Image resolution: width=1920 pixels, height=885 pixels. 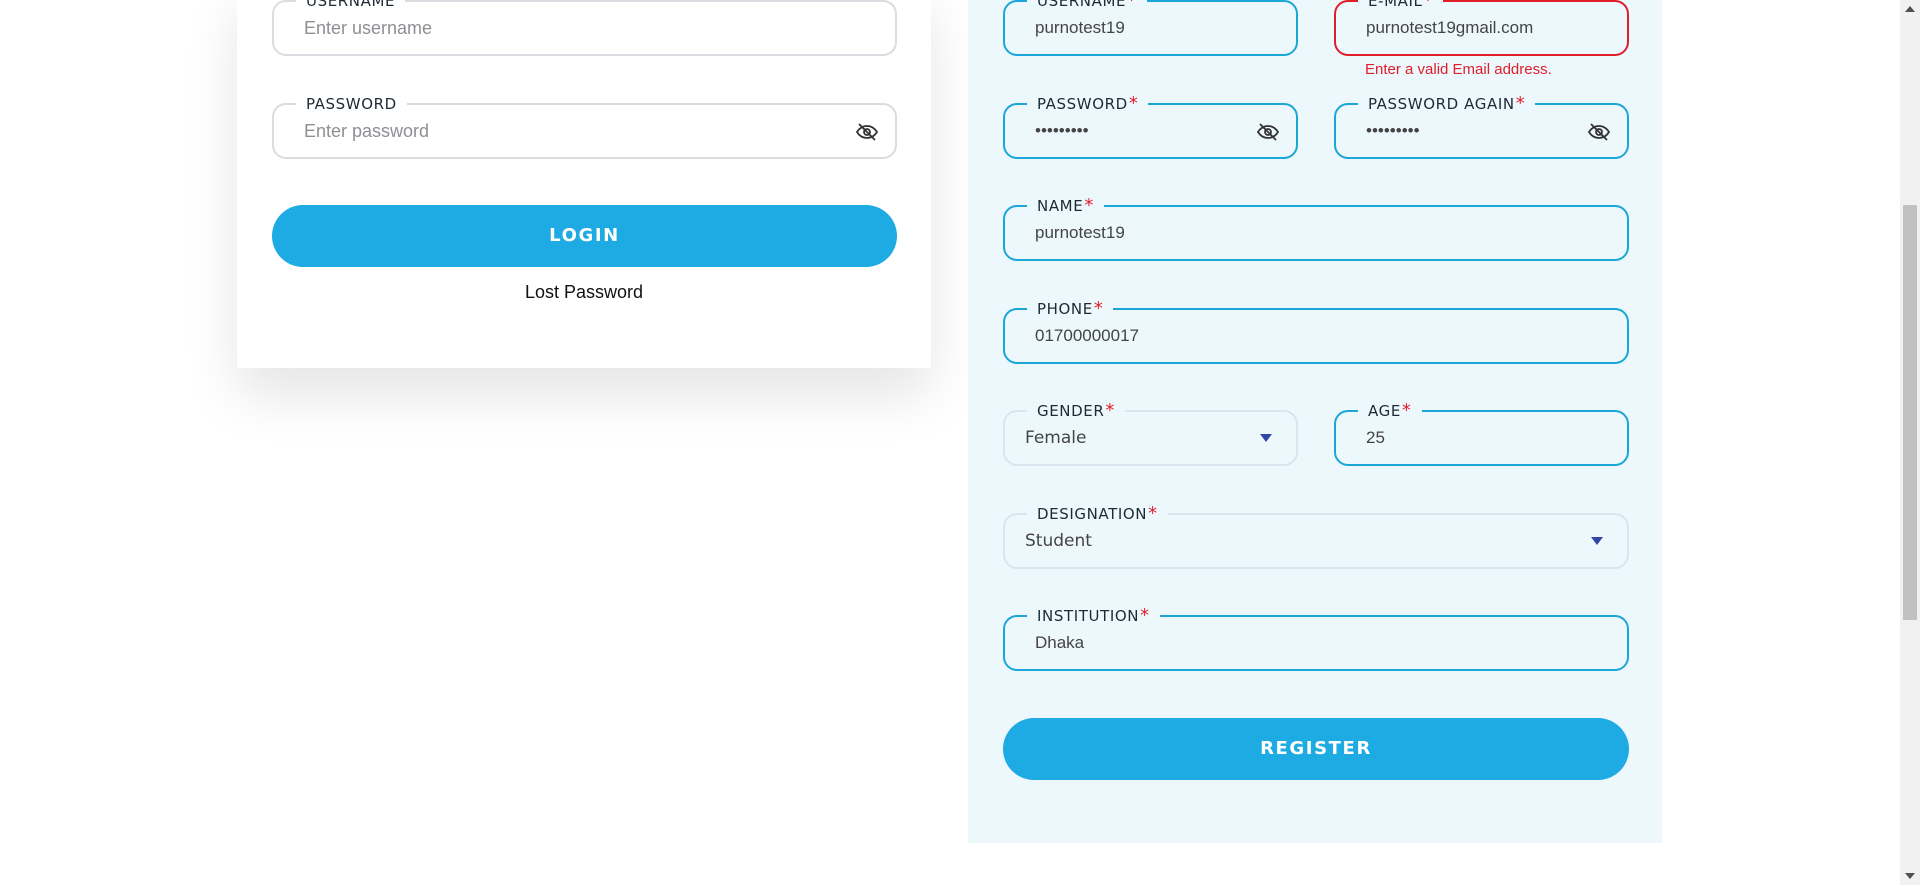 What do you see at coordinates (1466, 28) in the screenshot?
I see `register-email-input` at bounding box center [1466, 28].